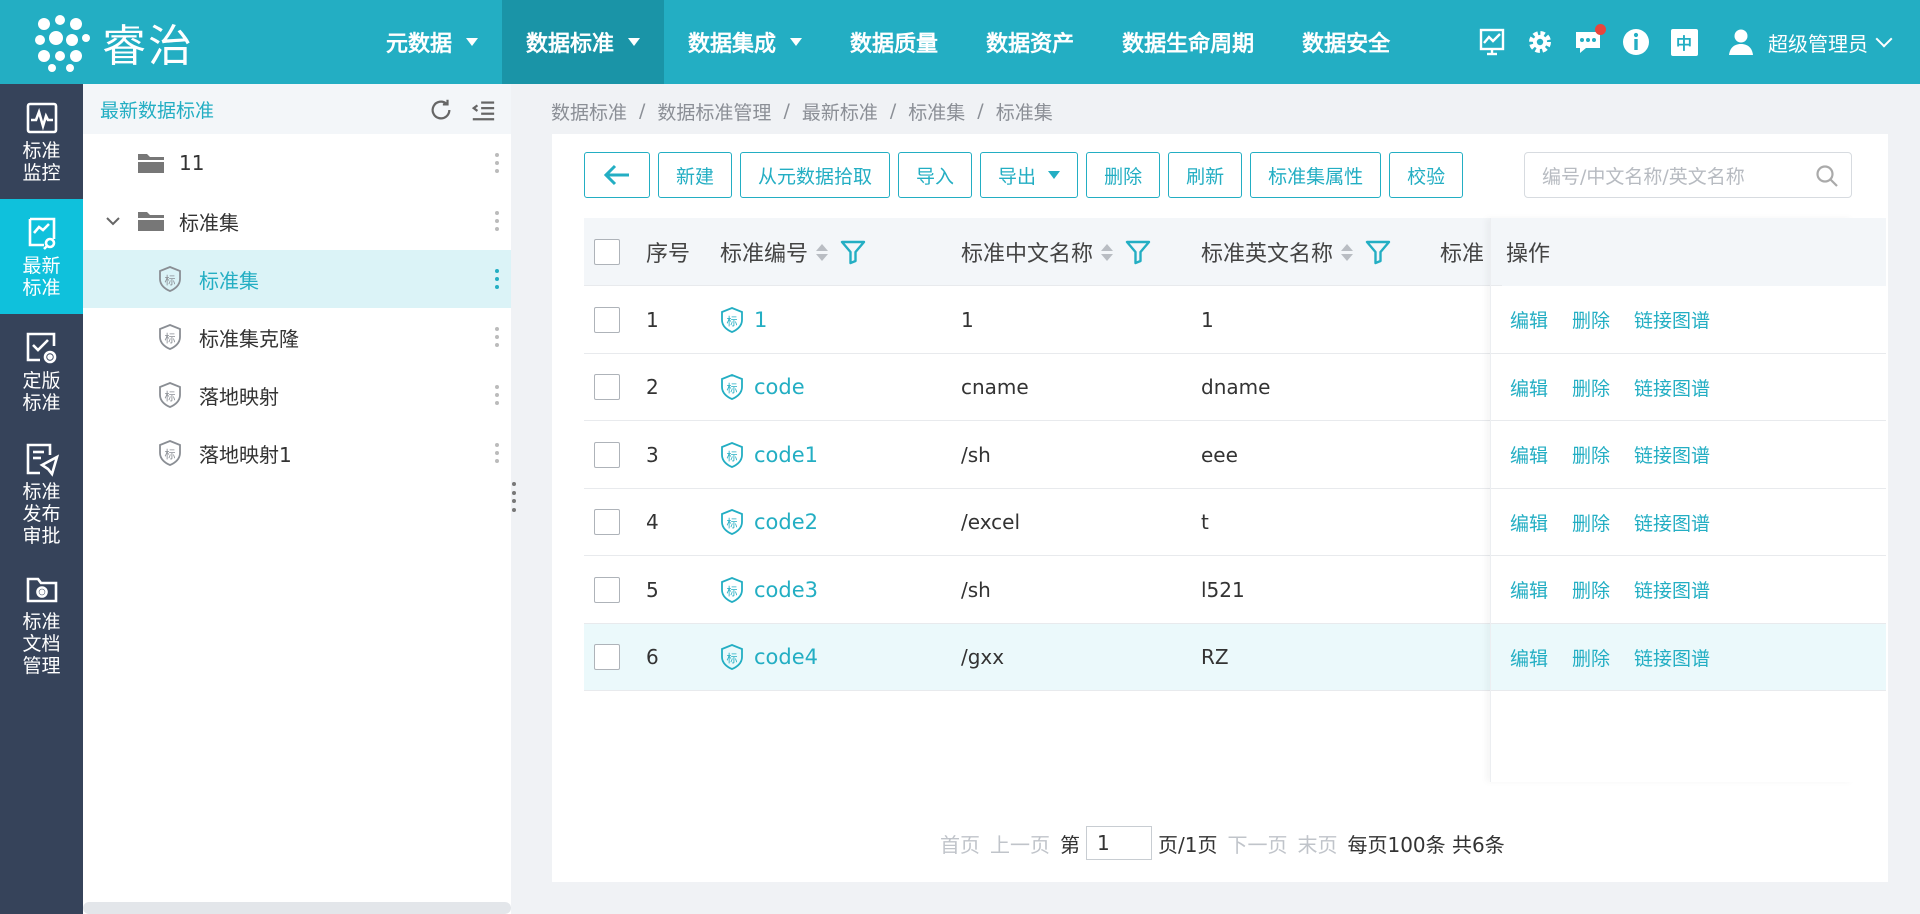  Describe the element at coordinates (840, 111) in the screenshot. I see `breadcrumb-item: 最新标准` at that location.